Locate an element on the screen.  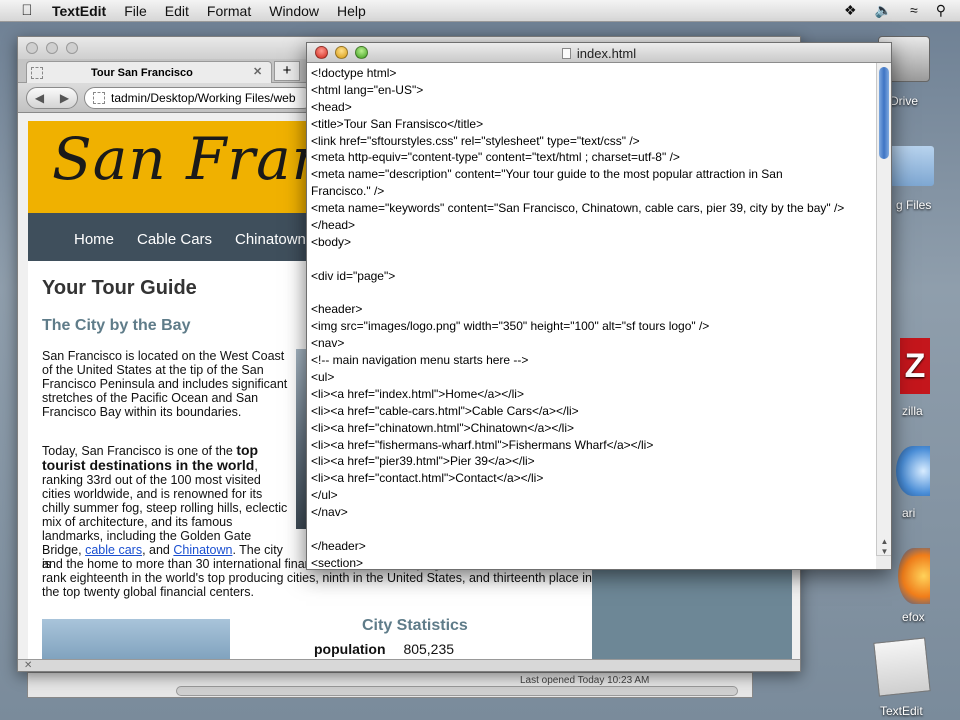
scroll-arrows: ▲ ▼ is located at coordinates (884, 547).